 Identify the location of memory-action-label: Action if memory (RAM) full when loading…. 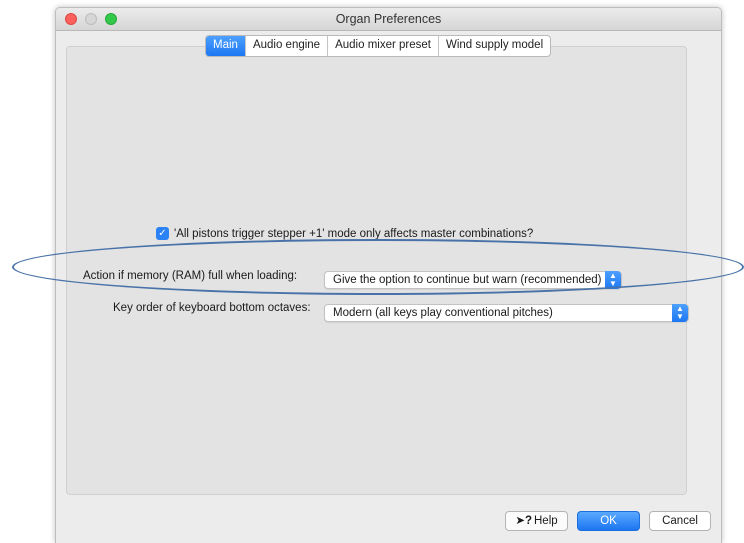
(190, 276).